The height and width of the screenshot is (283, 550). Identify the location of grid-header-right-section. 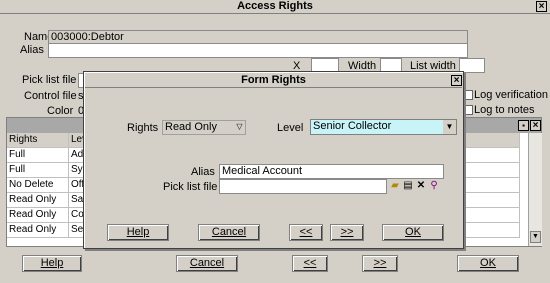
(491, 140).